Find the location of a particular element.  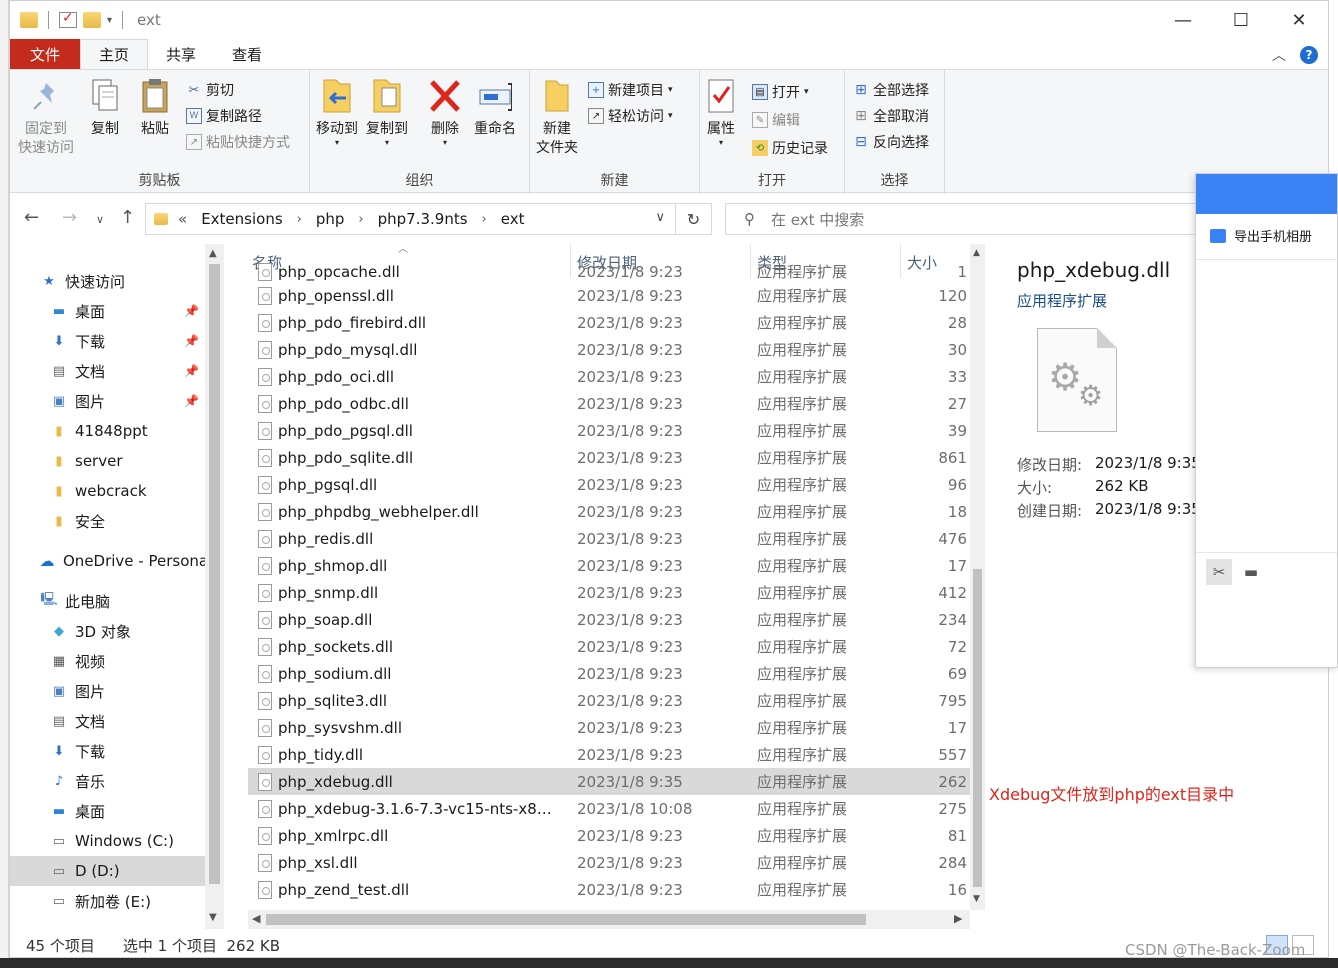

nav-quick-access: ★ 快速访问 is located at coordinates (132, 281).